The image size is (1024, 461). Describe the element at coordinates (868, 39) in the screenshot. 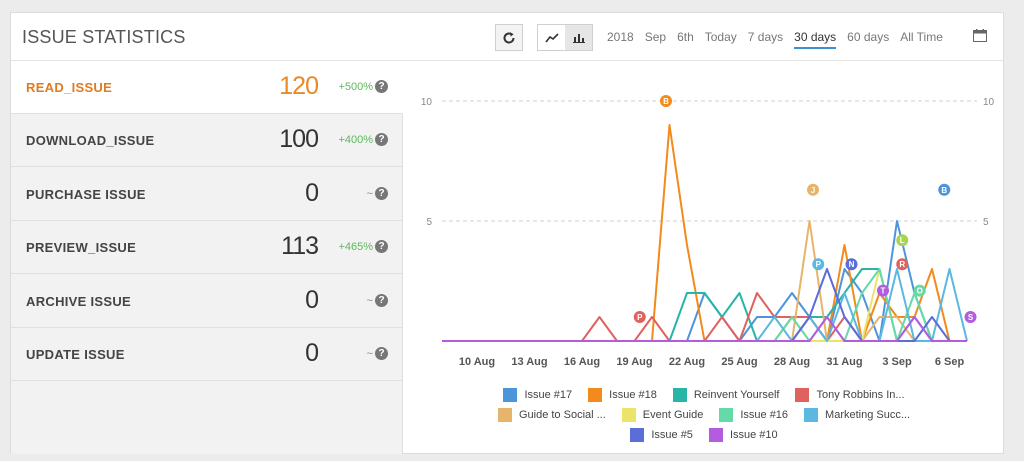

I see `range-option: 60 days` at that location.